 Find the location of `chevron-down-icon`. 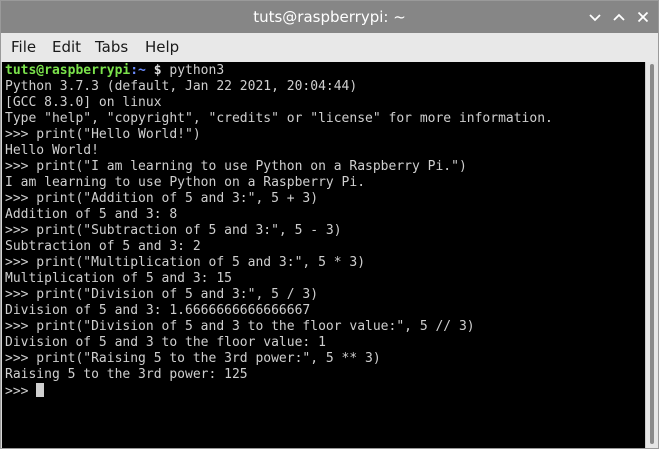

chevron-down-icon is located at coordinates (595, 18).